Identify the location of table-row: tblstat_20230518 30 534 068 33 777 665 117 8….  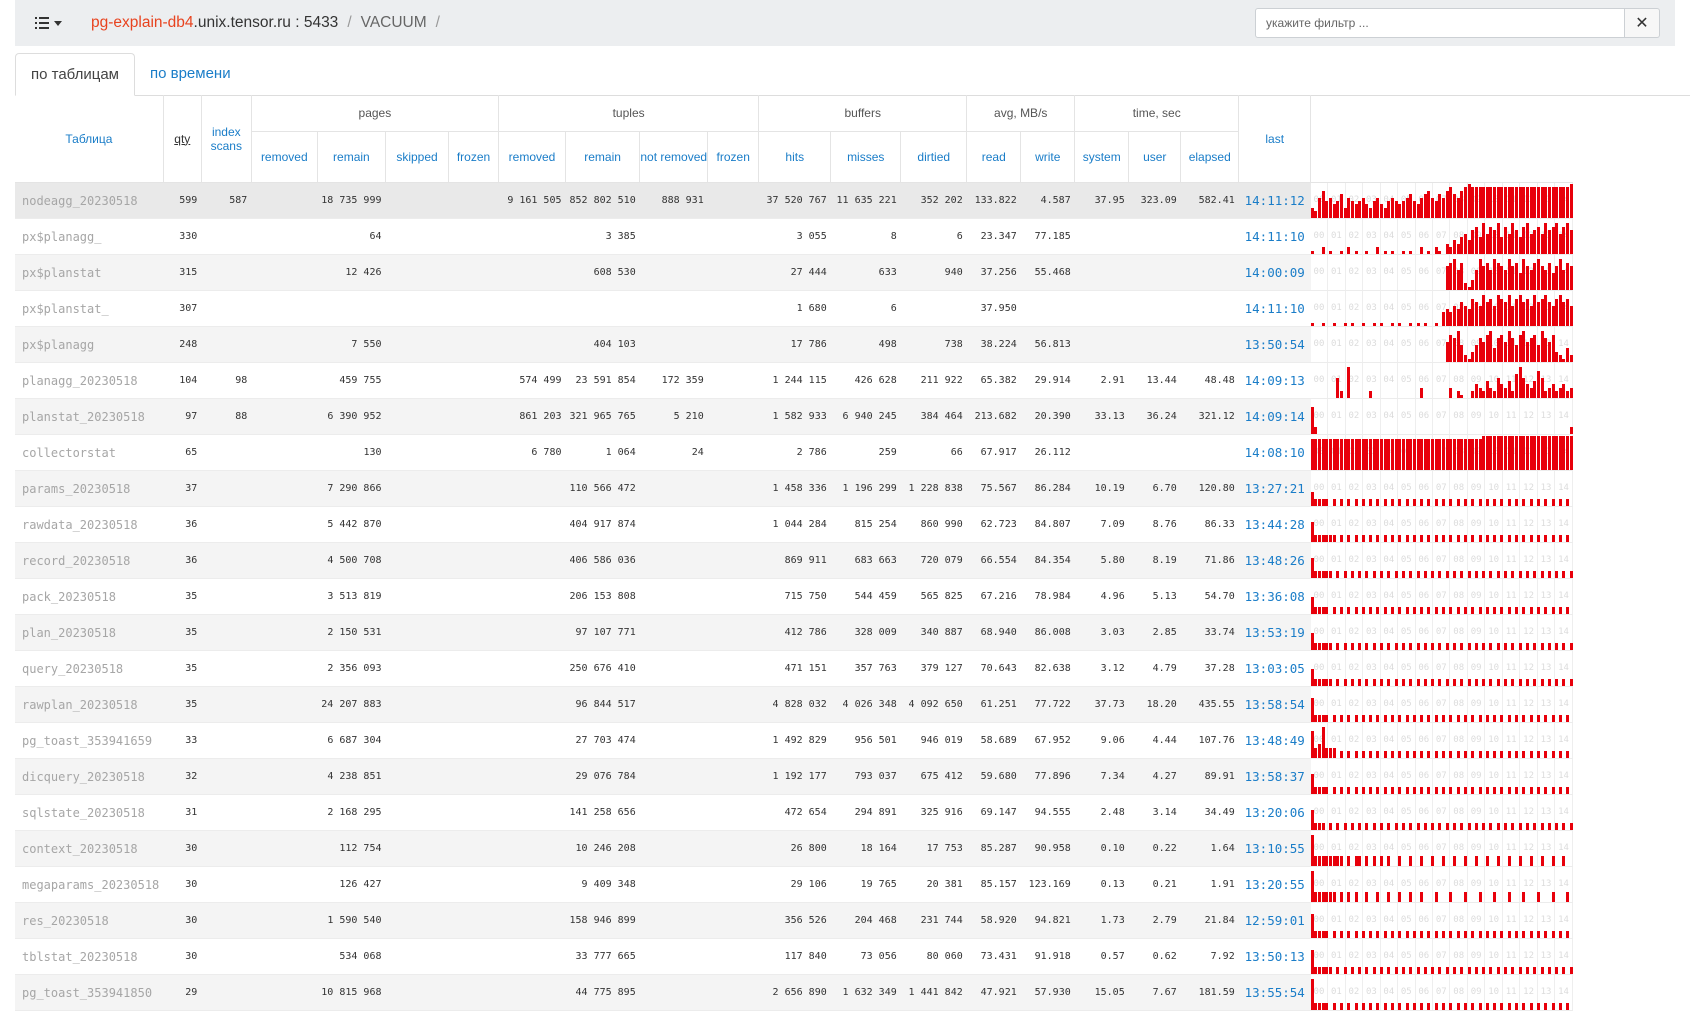
(794, 956).